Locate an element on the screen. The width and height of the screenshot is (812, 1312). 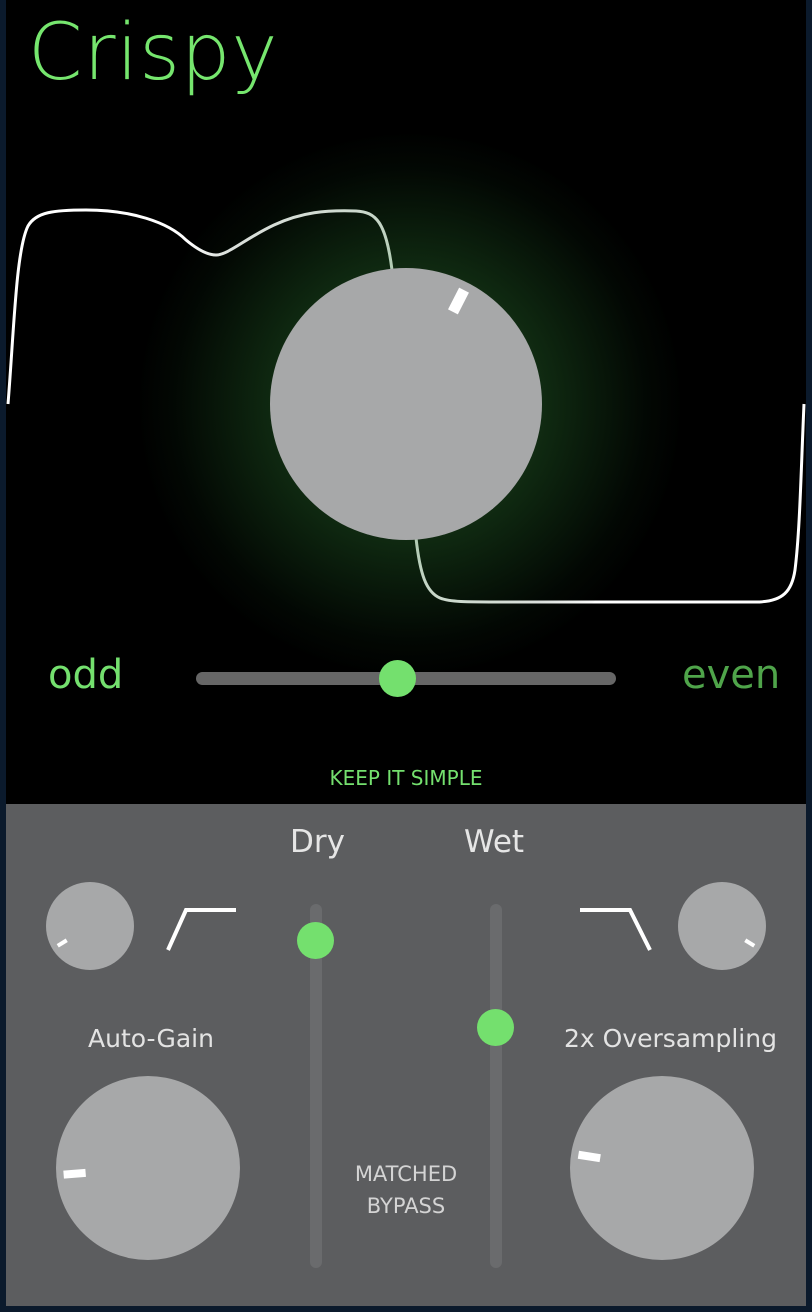
drive-knob-indicator is located at coordinates (458, 301).